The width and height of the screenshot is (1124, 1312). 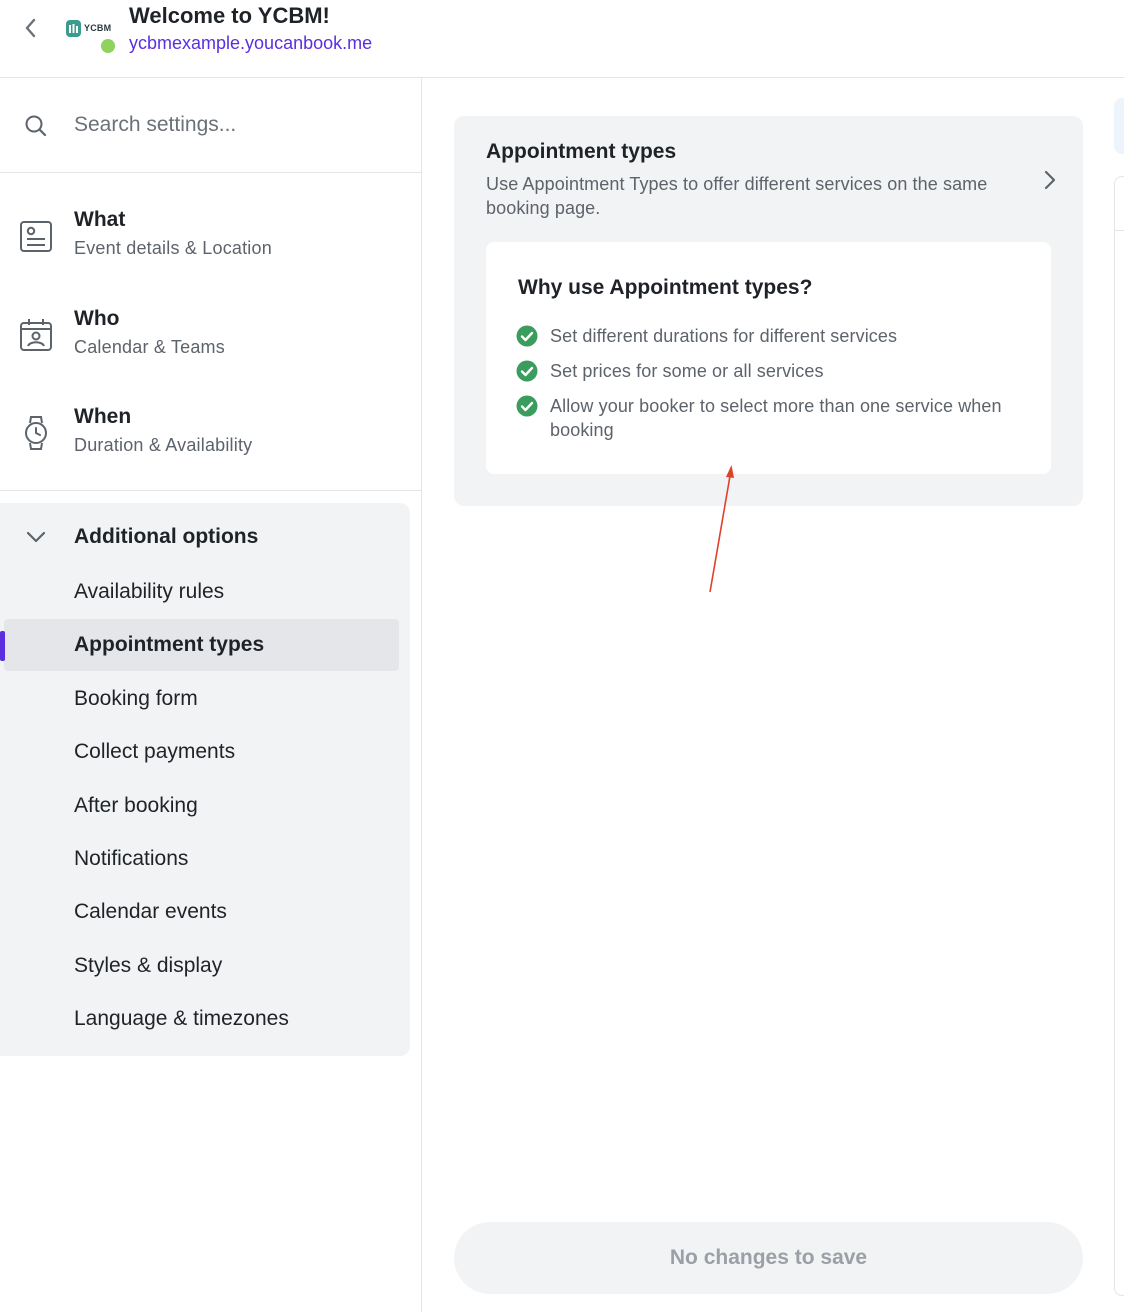 I want to click on additional-options-toggle: Additional options, so click(x=205, y=539).